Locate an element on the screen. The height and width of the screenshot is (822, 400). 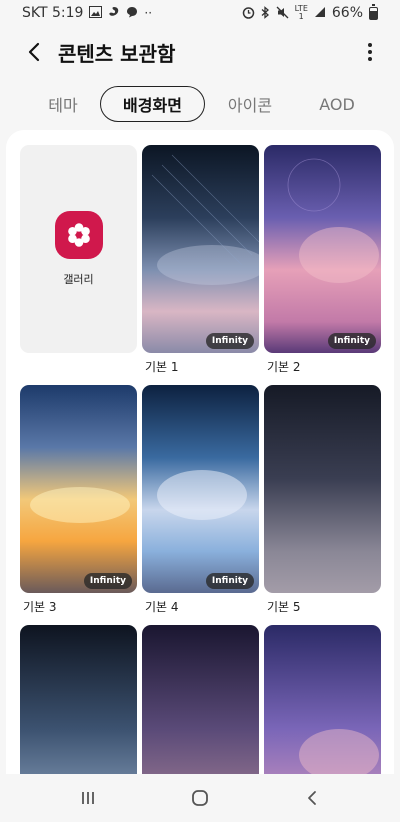
status-bar: SKT 5:19 ·· LTE 1 66% is located at coordinates (200, 13).